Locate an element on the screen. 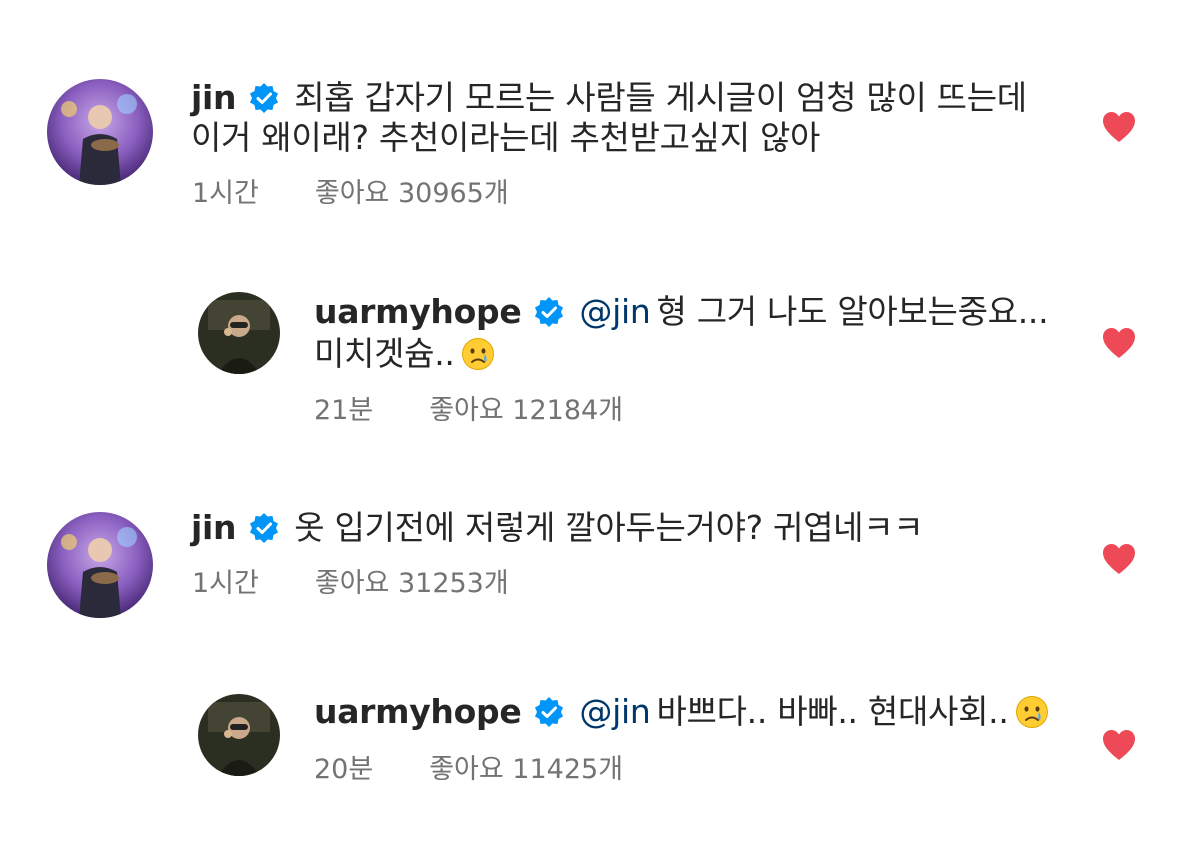 The image size is (1200, 841). comment-3-text-1: 옷 입기전에 저렇게 깔아두는거야? 귀엽네ㅋㅋ is located at coordinates (609, 527).